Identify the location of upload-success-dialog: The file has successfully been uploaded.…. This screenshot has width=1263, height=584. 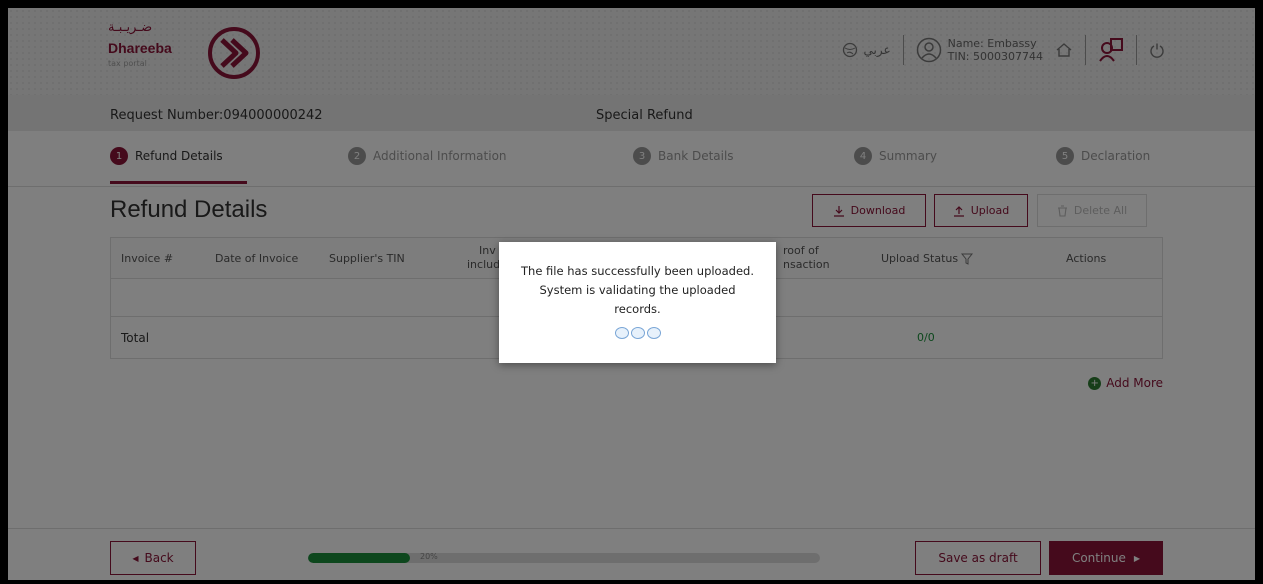
(637, 302).